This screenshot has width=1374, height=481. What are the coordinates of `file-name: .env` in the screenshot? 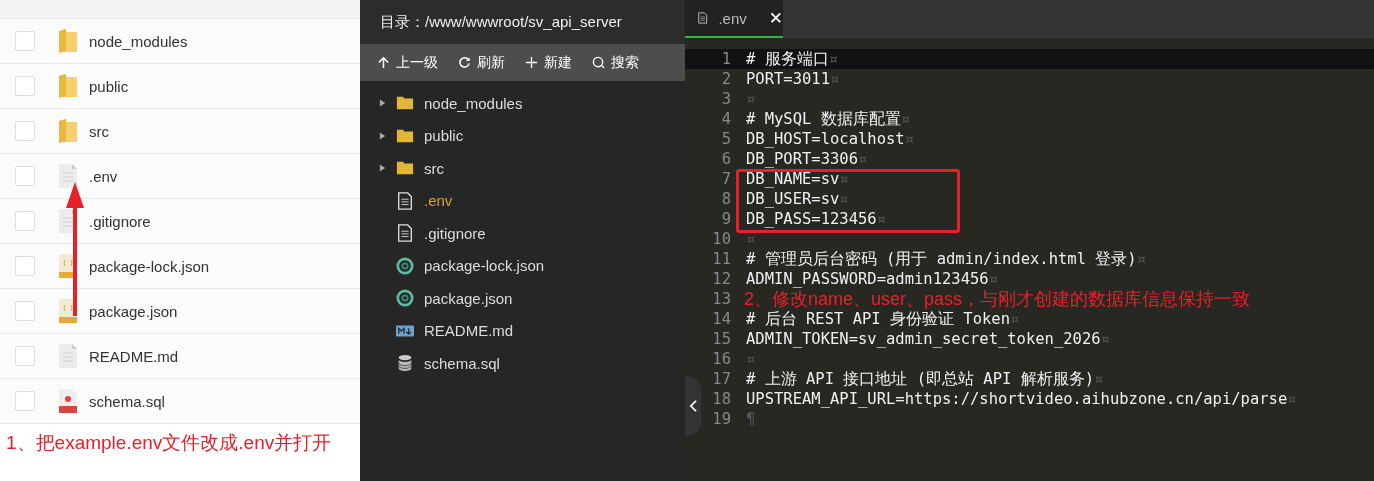 It's located at (103, 176).